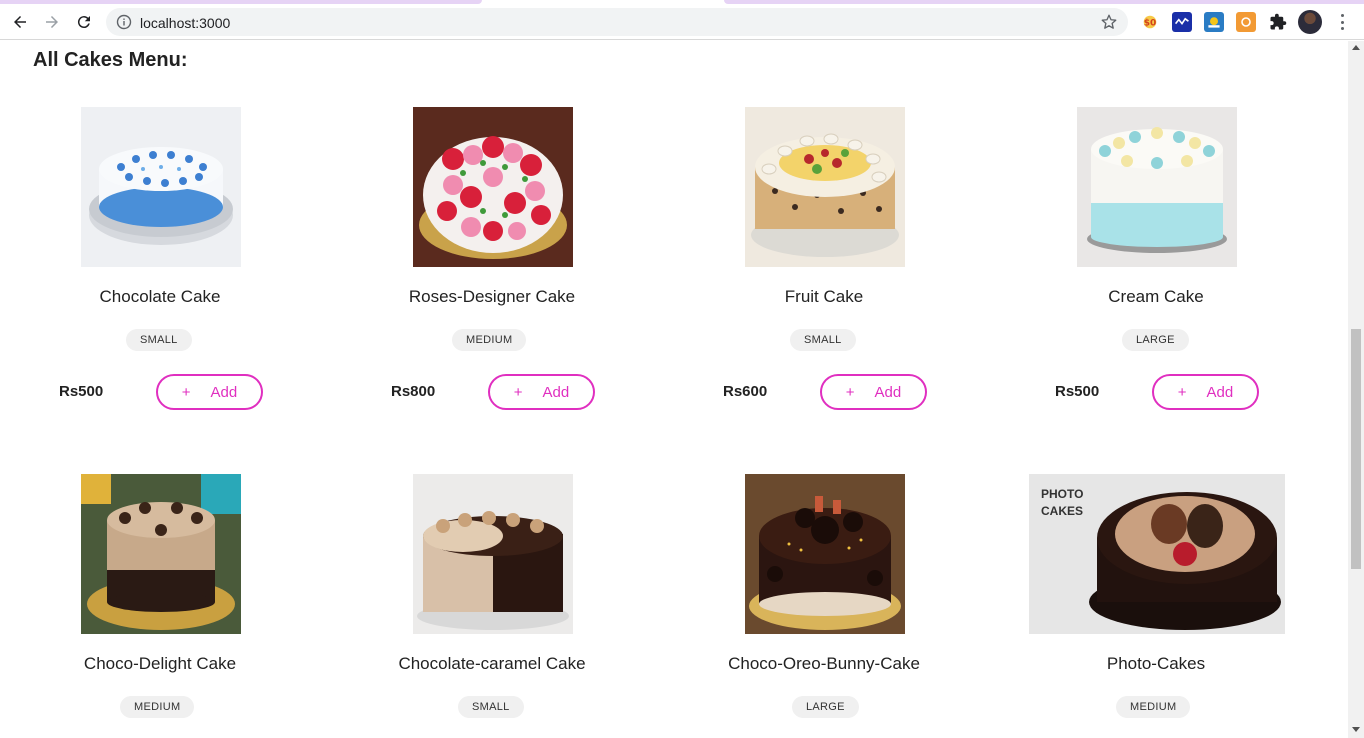 This screenshot has height=738, width=1364. What do you see at coordinates (492, 296) in the screenshot?
I see `product-name: Roses-Designer Cake` at bounding box center [492, 296].